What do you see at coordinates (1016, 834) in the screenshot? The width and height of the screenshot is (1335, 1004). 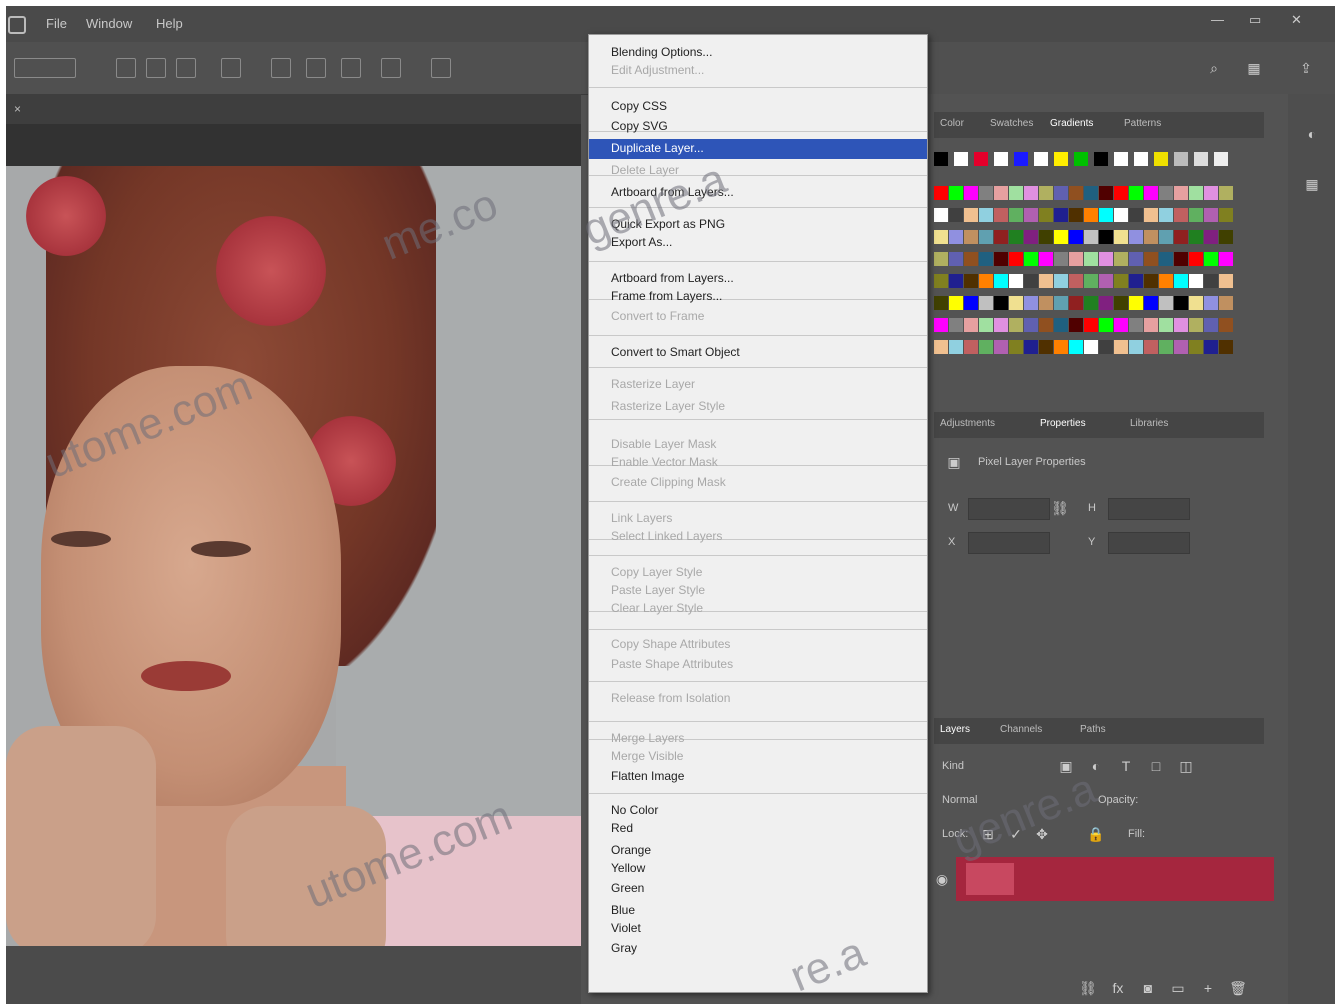 I see `lock-brush-icon: ✓` at bounding box center [1016, 834].